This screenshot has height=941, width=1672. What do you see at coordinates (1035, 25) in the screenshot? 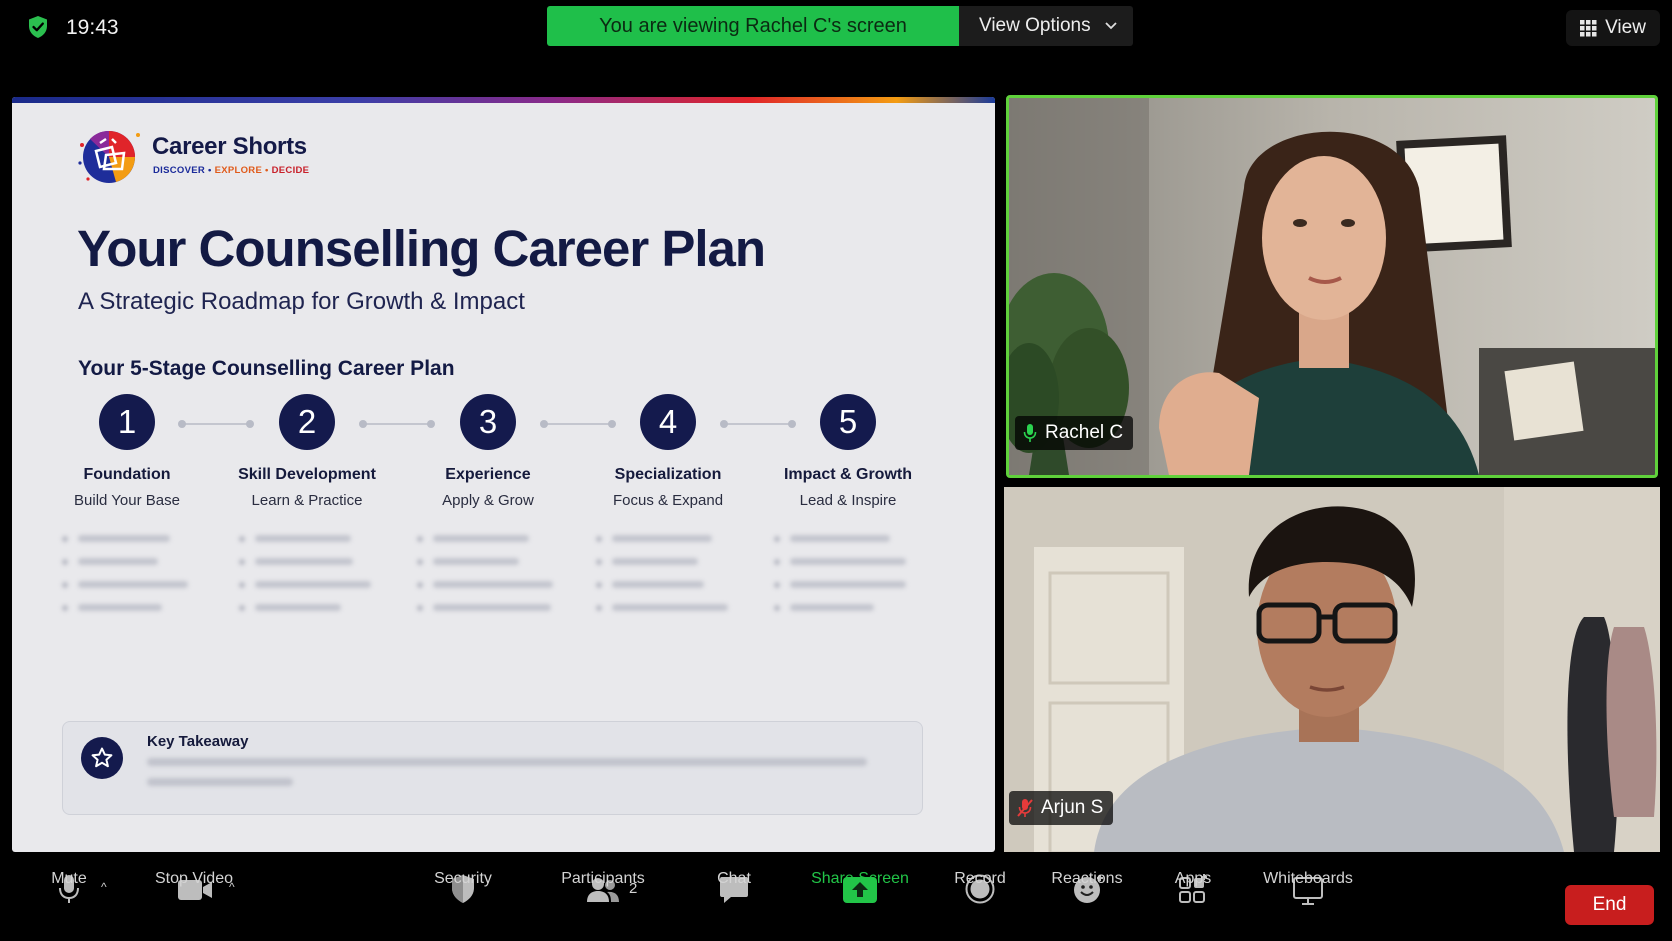
I see `view-options-label: View Options` at bounding box center [1035, 25].